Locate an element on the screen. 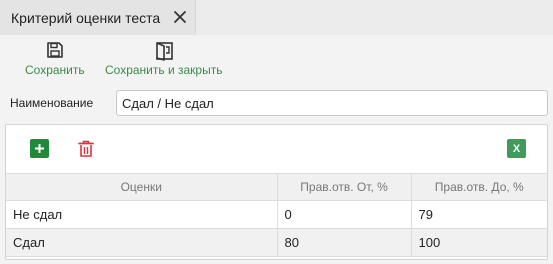 The image size is (553, 264). from-cell: 80 is located at coordinates (344, 242).